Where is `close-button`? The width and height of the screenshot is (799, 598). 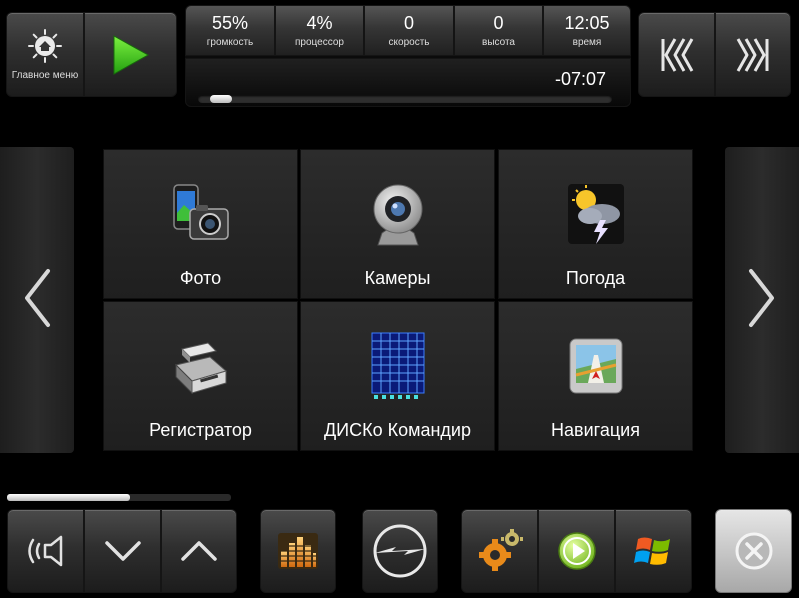 close-button is located at coordinates (753, 551).